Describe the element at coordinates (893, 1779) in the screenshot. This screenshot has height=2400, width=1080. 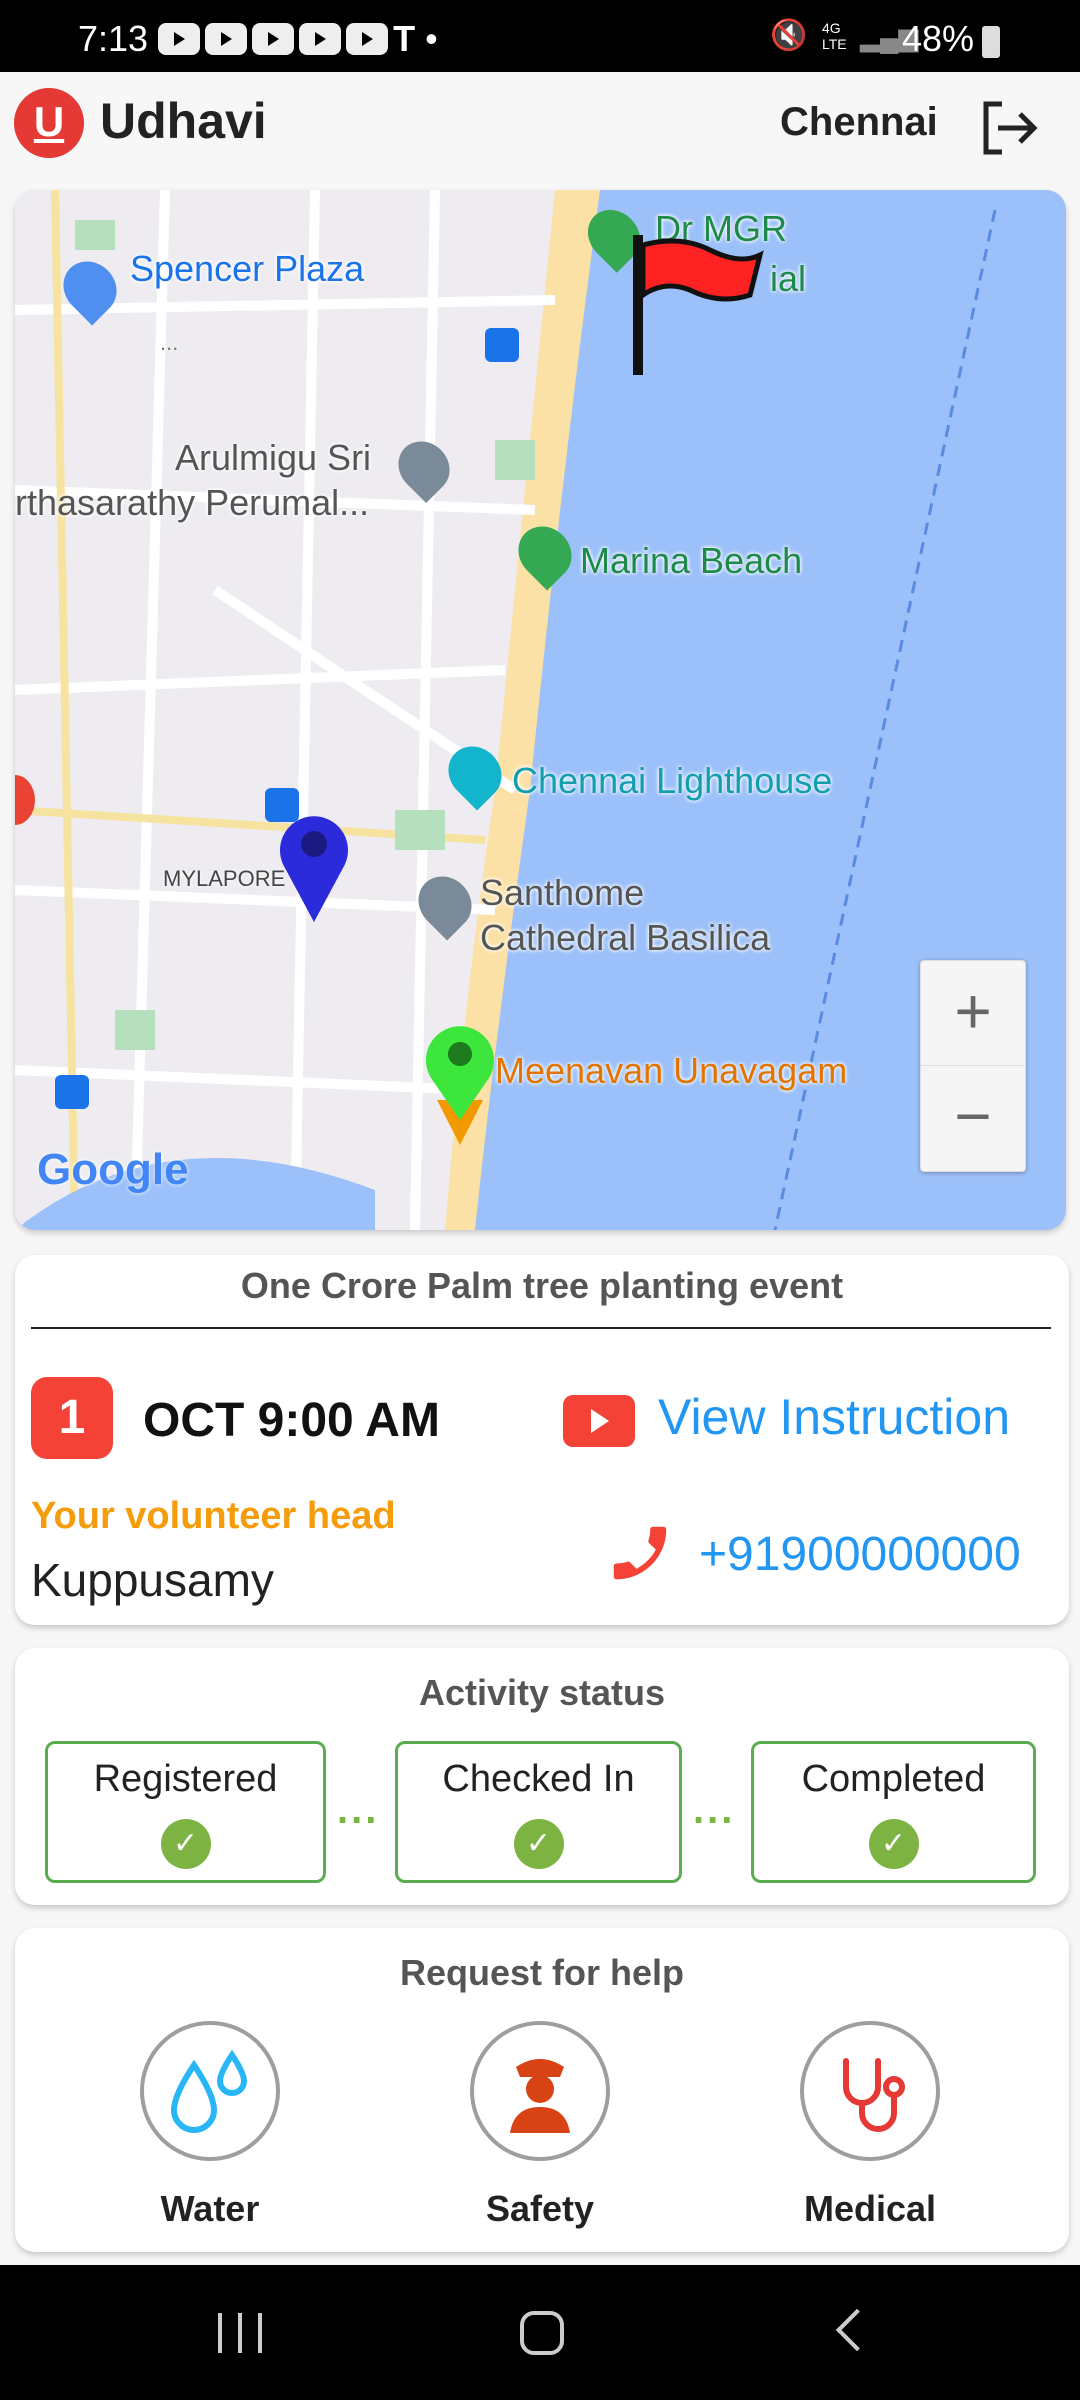
I see `step-label: Completed` at that location.